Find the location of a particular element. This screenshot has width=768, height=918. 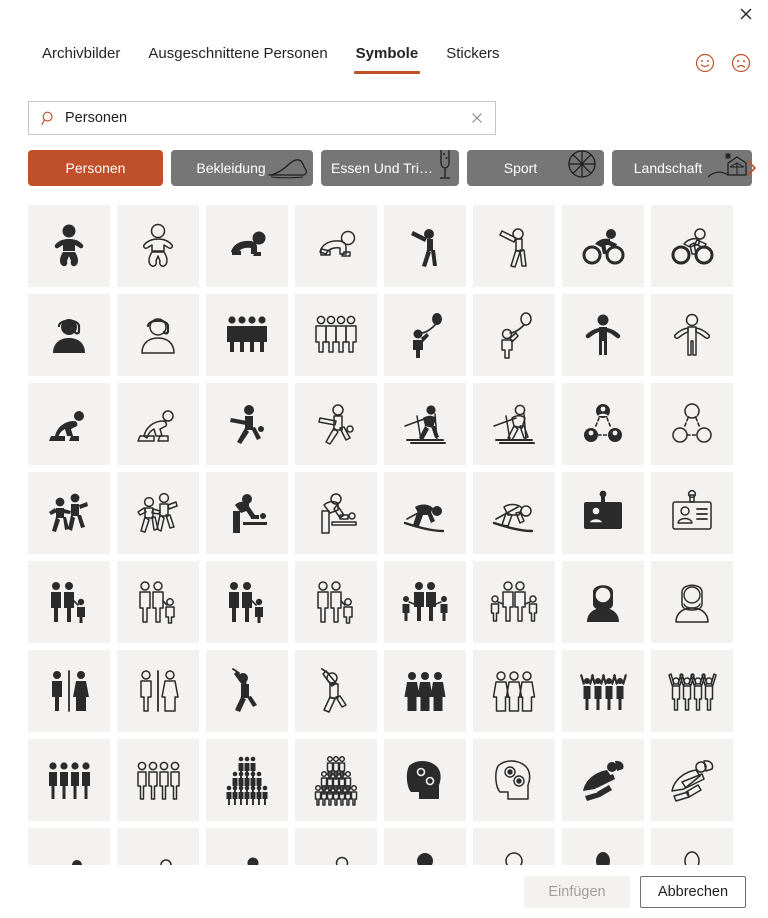

basketball-icon is located at coordinates (582, 166).